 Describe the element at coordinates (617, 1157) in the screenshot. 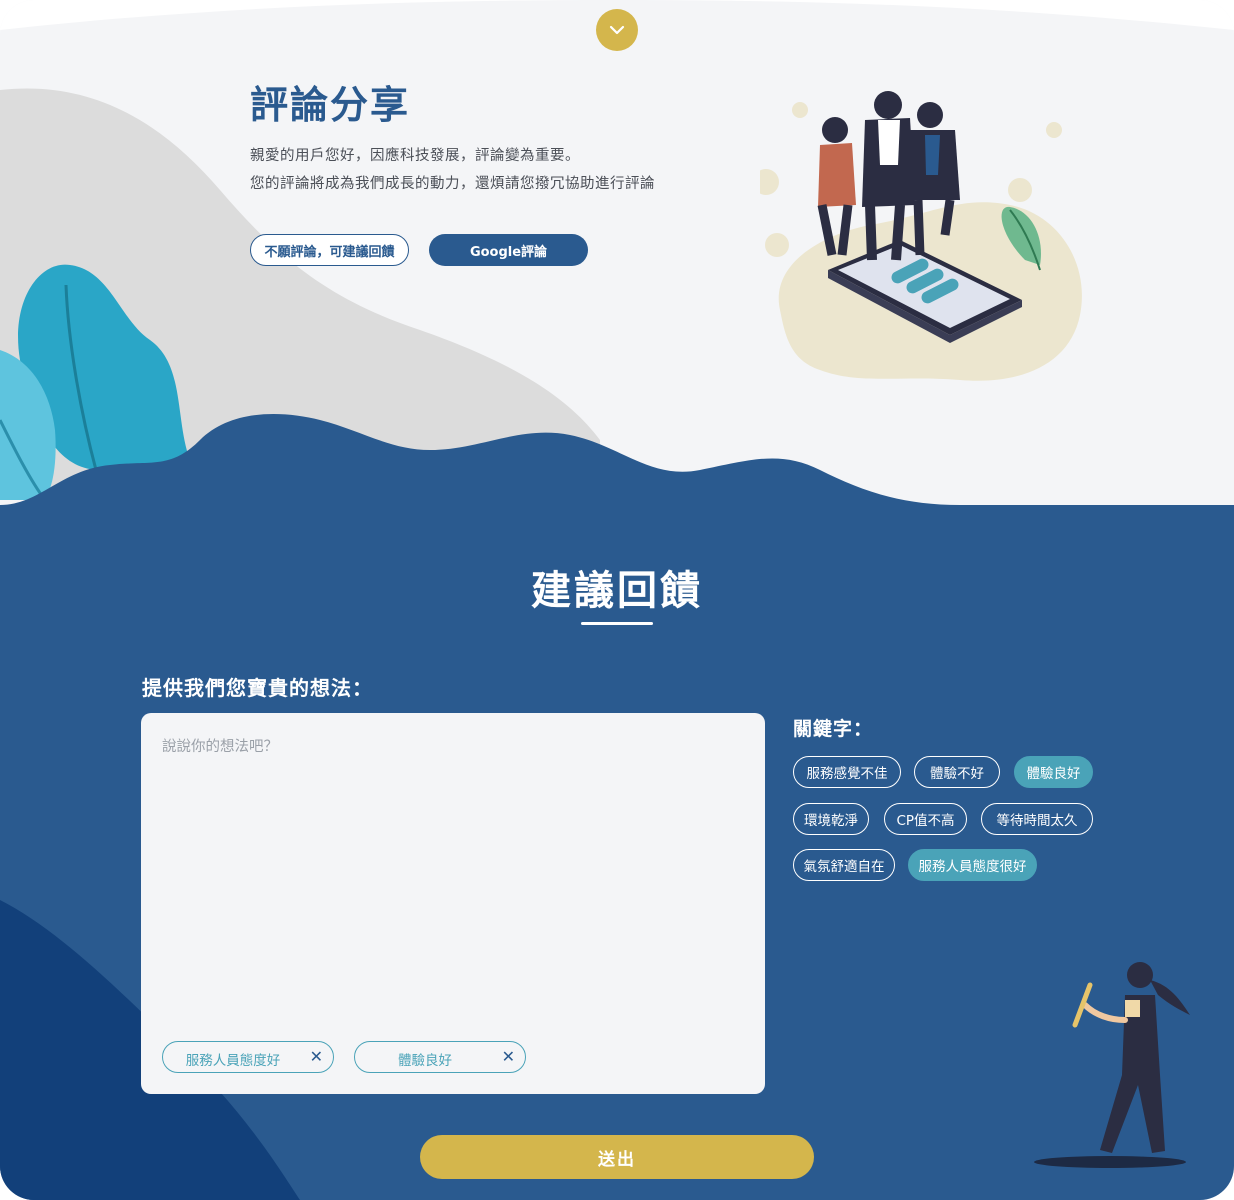

I see `submit-button: 送出` at that location.